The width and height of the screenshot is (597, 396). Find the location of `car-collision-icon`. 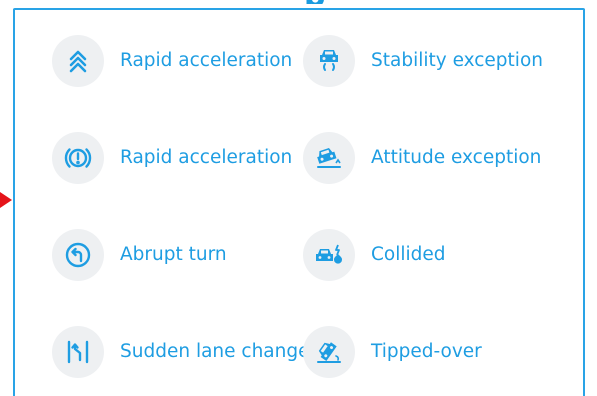

car-collision-icon is located at coordinates (329, 255).